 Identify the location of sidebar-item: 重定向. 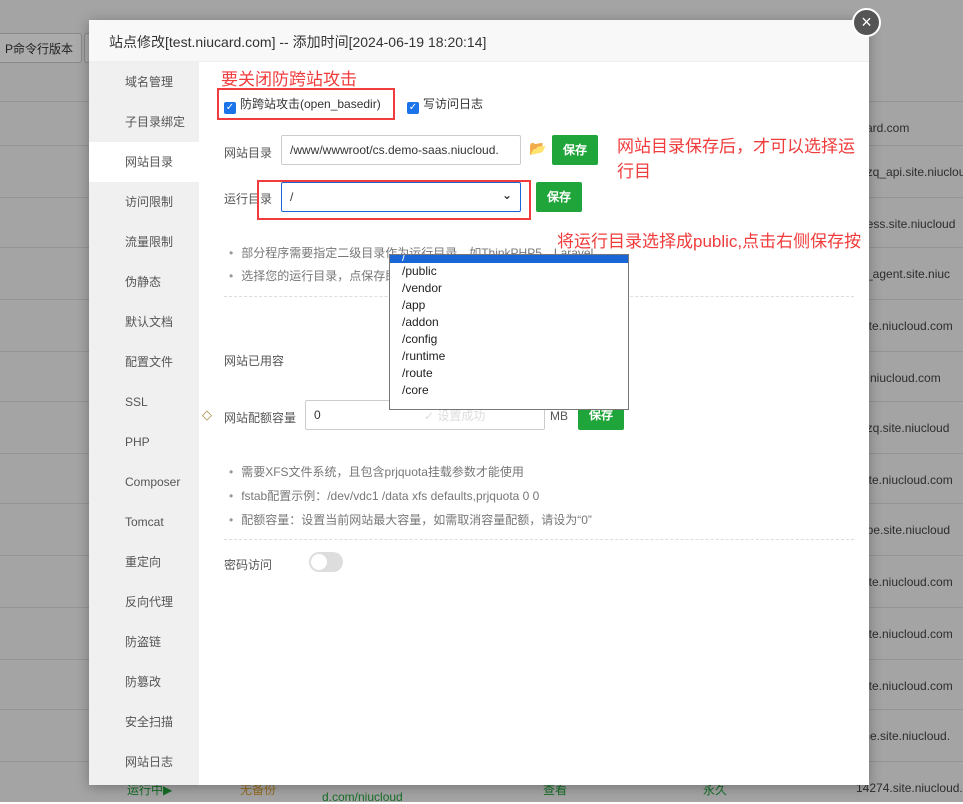
(144, 562).